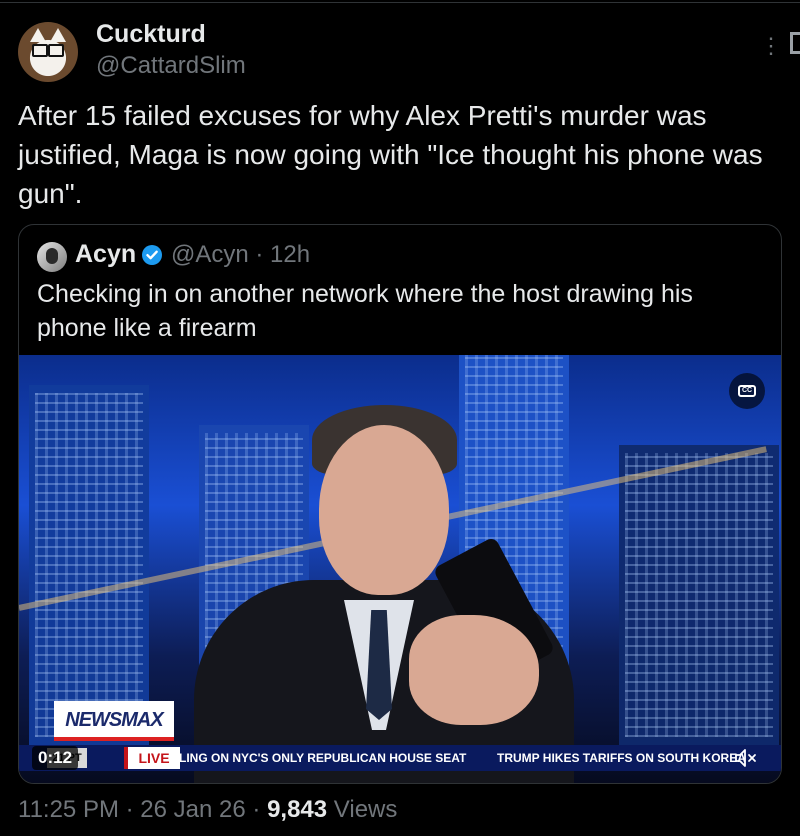  I want to click on author-handle: @CattardSlim, so click(171, 66).